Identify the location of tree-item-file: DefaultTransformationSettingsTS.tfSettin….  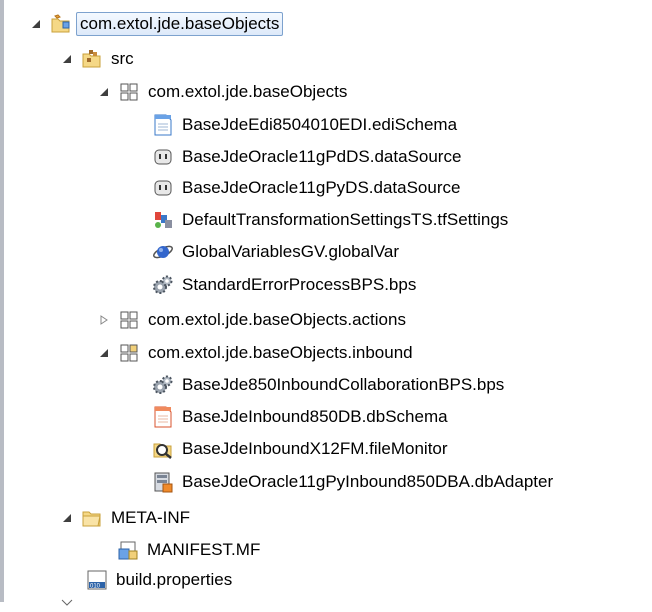
(330, 220).